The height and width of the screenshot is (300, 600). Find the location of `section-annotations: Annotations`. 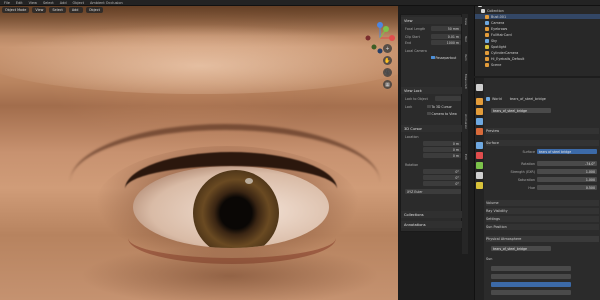

section-annotations: Annotations is located at coordinates (432, 224).